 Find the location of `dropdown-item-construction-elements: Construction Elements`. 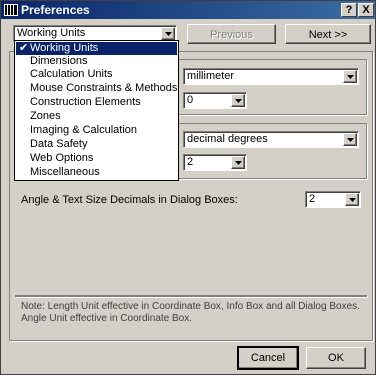

dropdown-item-construction-elements: Construction Elements is located at coordinates (96, 102).